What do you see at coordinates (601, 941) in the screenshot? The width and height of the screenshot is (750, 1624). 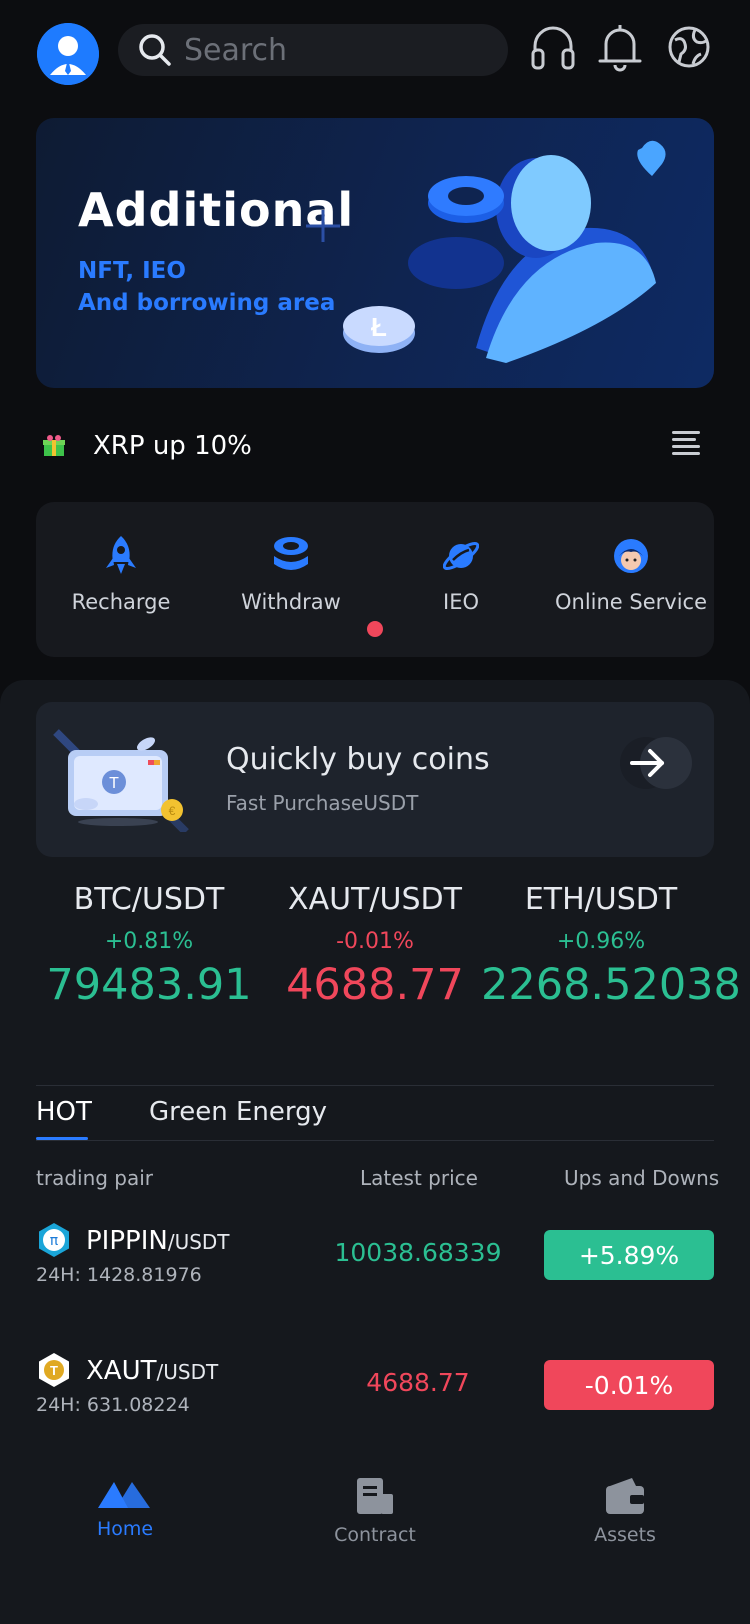 I see `ticker-change: +0.96%` at bounding box center [601, 941].